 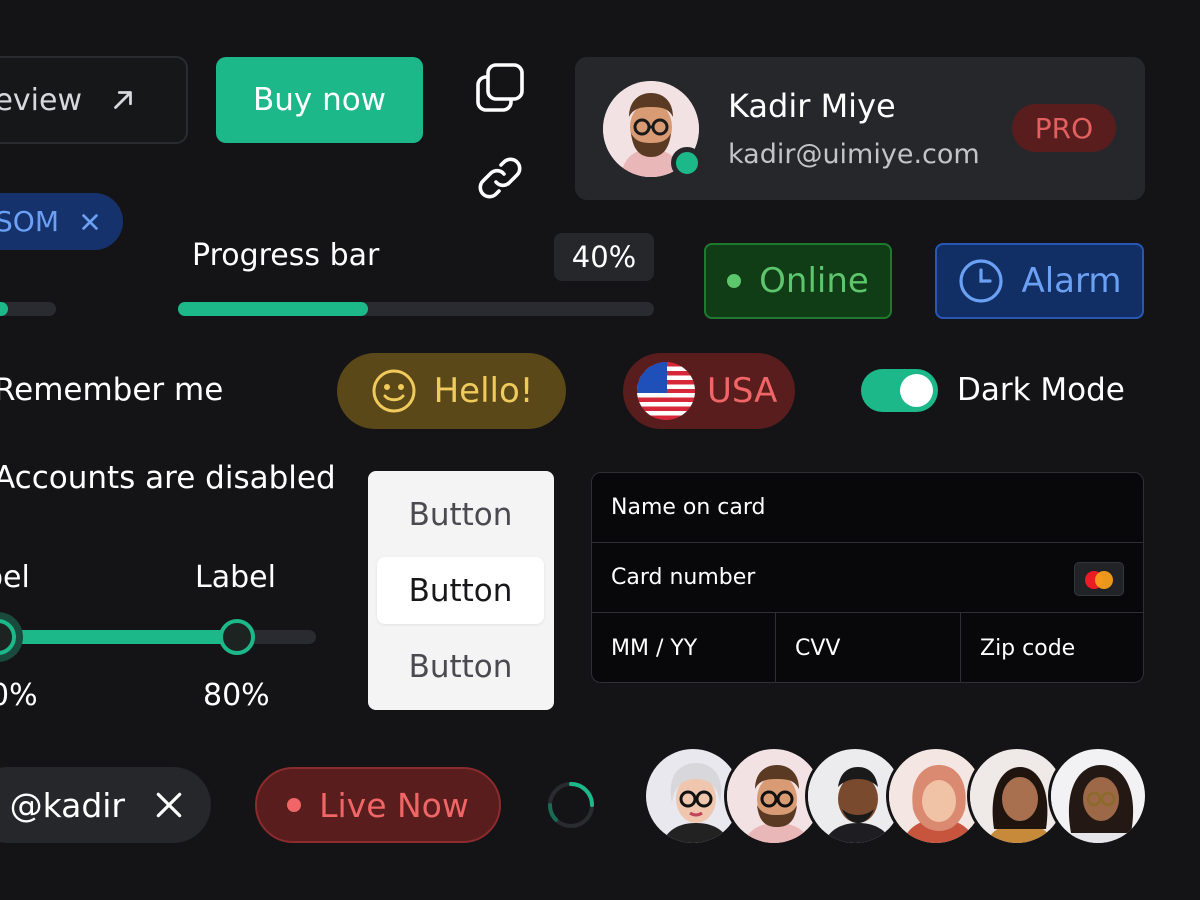 What do you see at coordinates (67, 805) in the screenshot?
I see `user-tag-label: @kadir` at bounding box center [67, 805].